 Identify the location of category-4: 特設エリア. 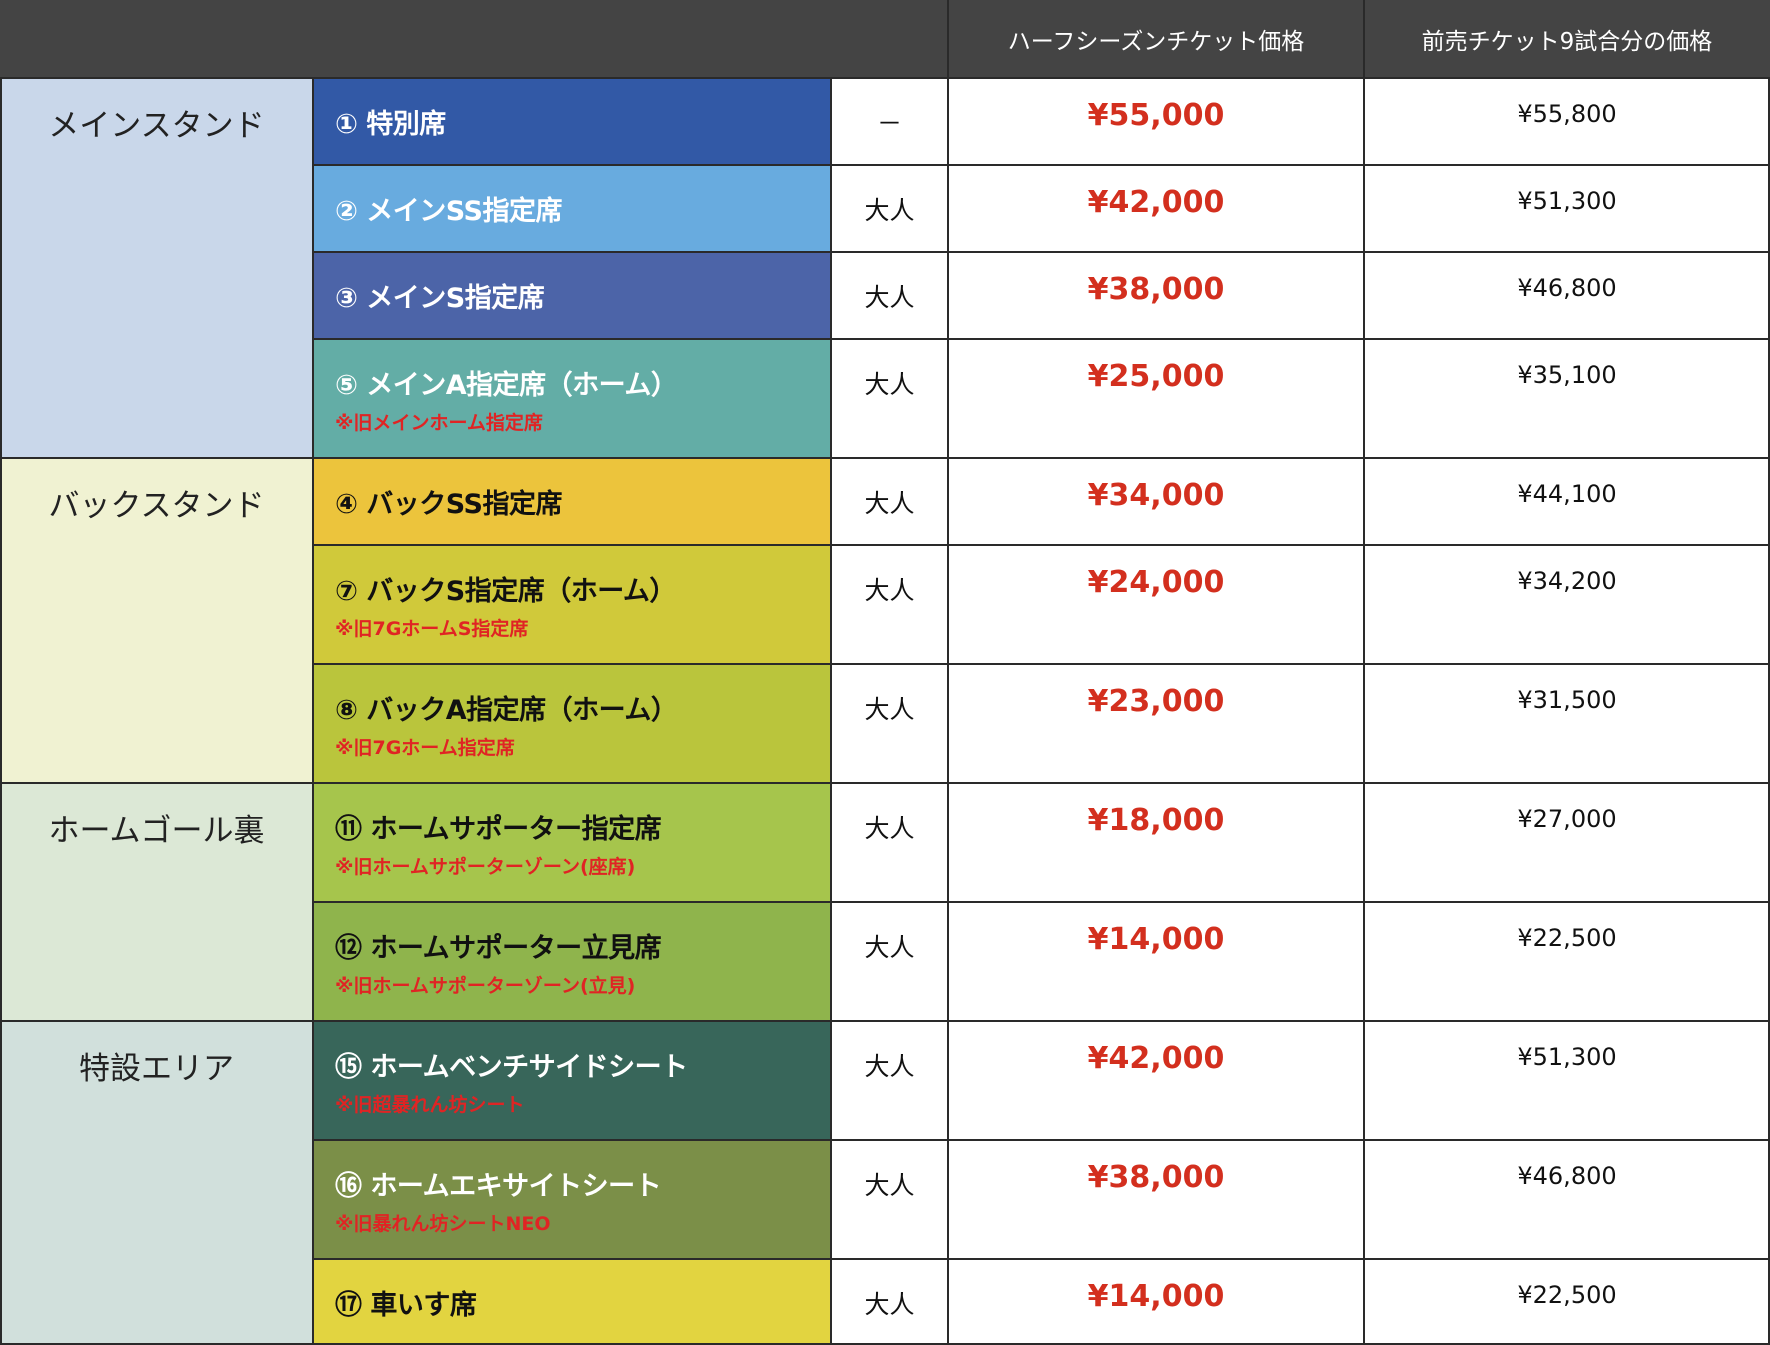
(156, 1183).